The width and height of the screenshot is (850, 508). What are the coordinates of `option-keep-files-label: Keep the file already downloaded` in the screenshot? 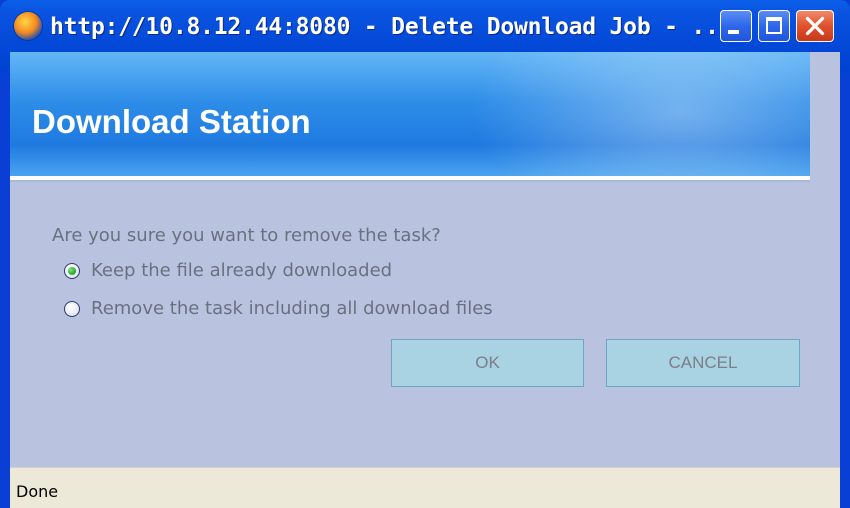 It's located at (242, 270).